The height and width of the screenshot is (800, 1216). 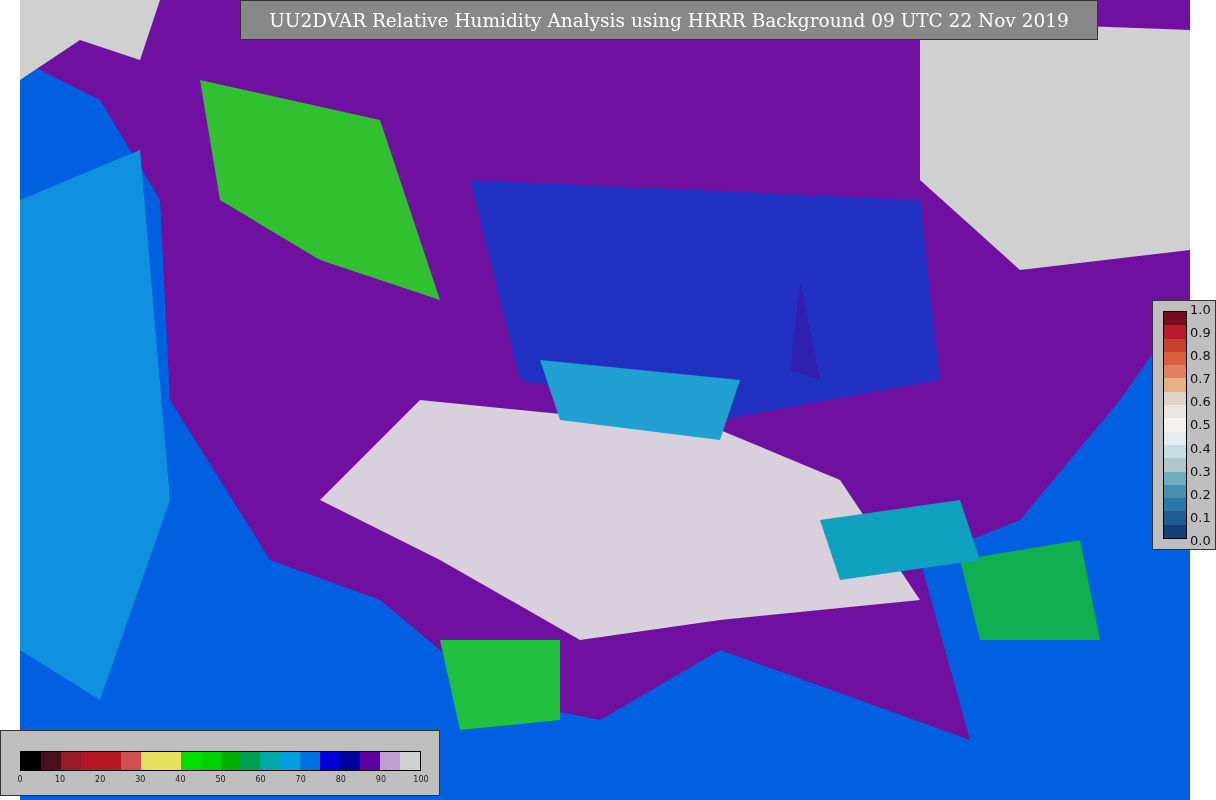 What do you see at coordinates (1200, 540) in the screenshot?
I see `tick-label: 0.0` at bounding box center [1200, 540].